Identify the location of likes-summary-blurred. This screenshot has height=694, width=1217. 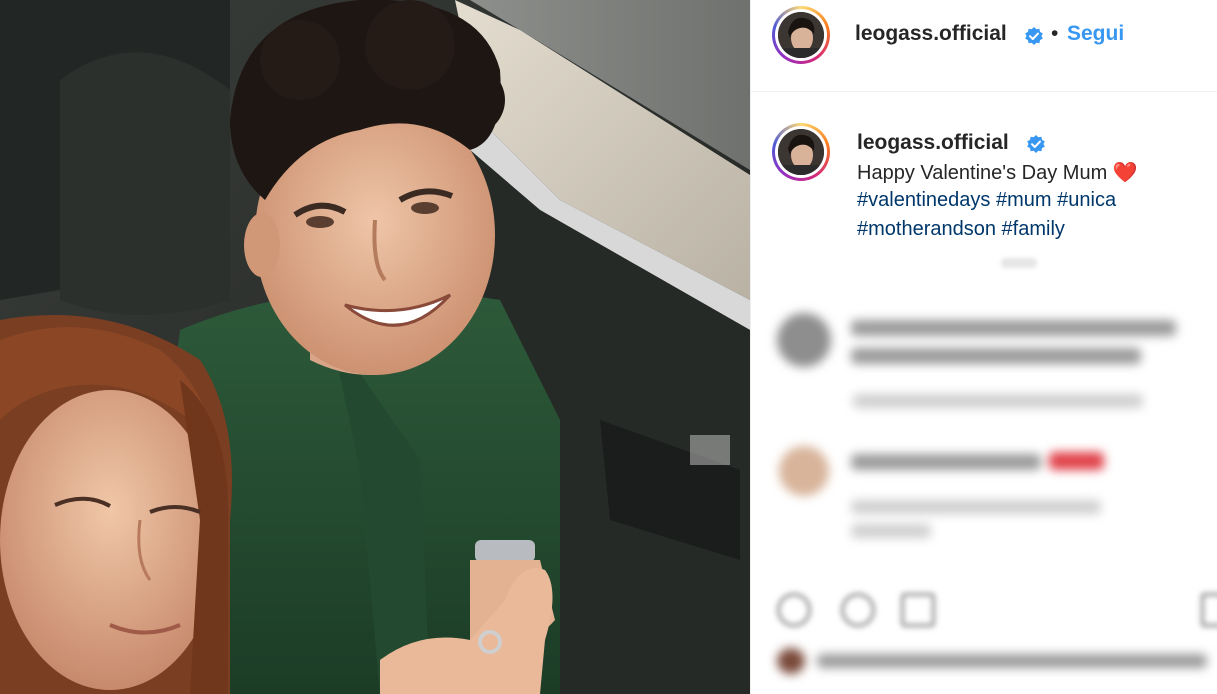
(992, 661).